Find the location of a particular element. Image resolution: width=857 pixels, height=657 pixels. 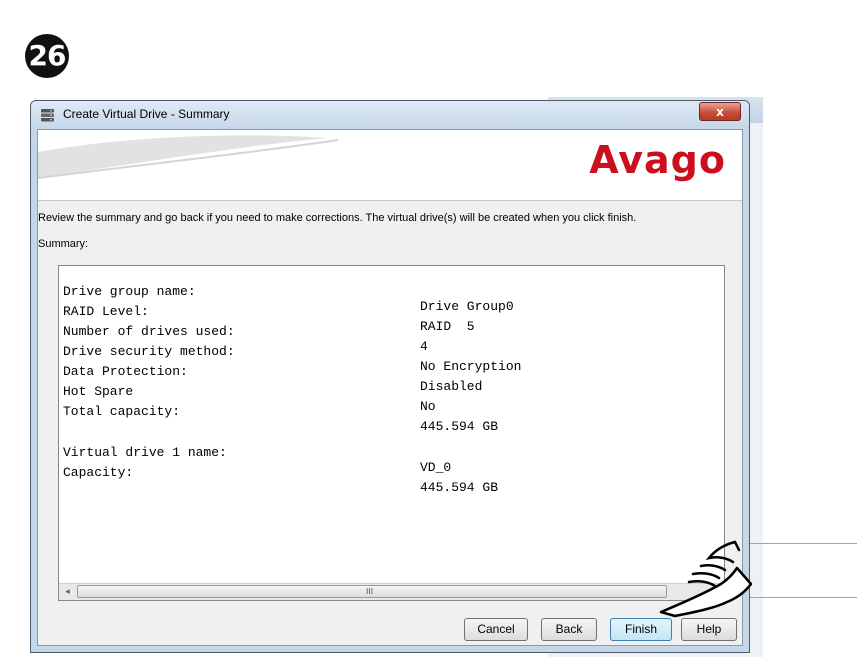

summary-key: Total capacity: is located at coordinates (122, 411).